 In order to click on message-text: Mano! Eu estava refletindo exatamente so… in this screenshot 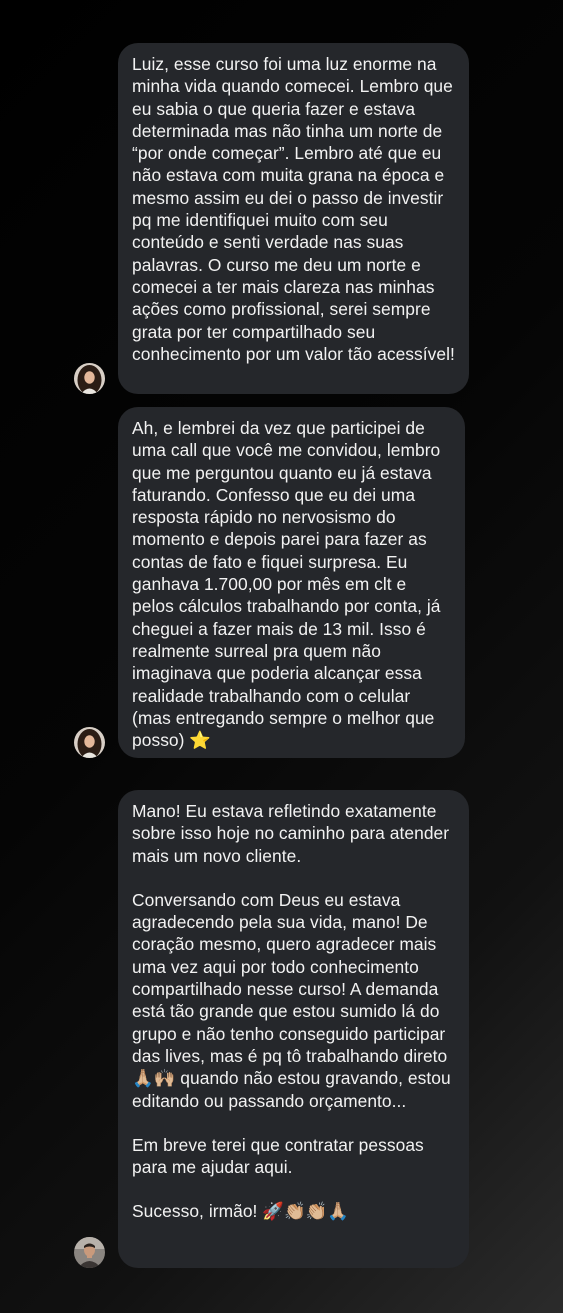, I will do `click(293, 833)`.